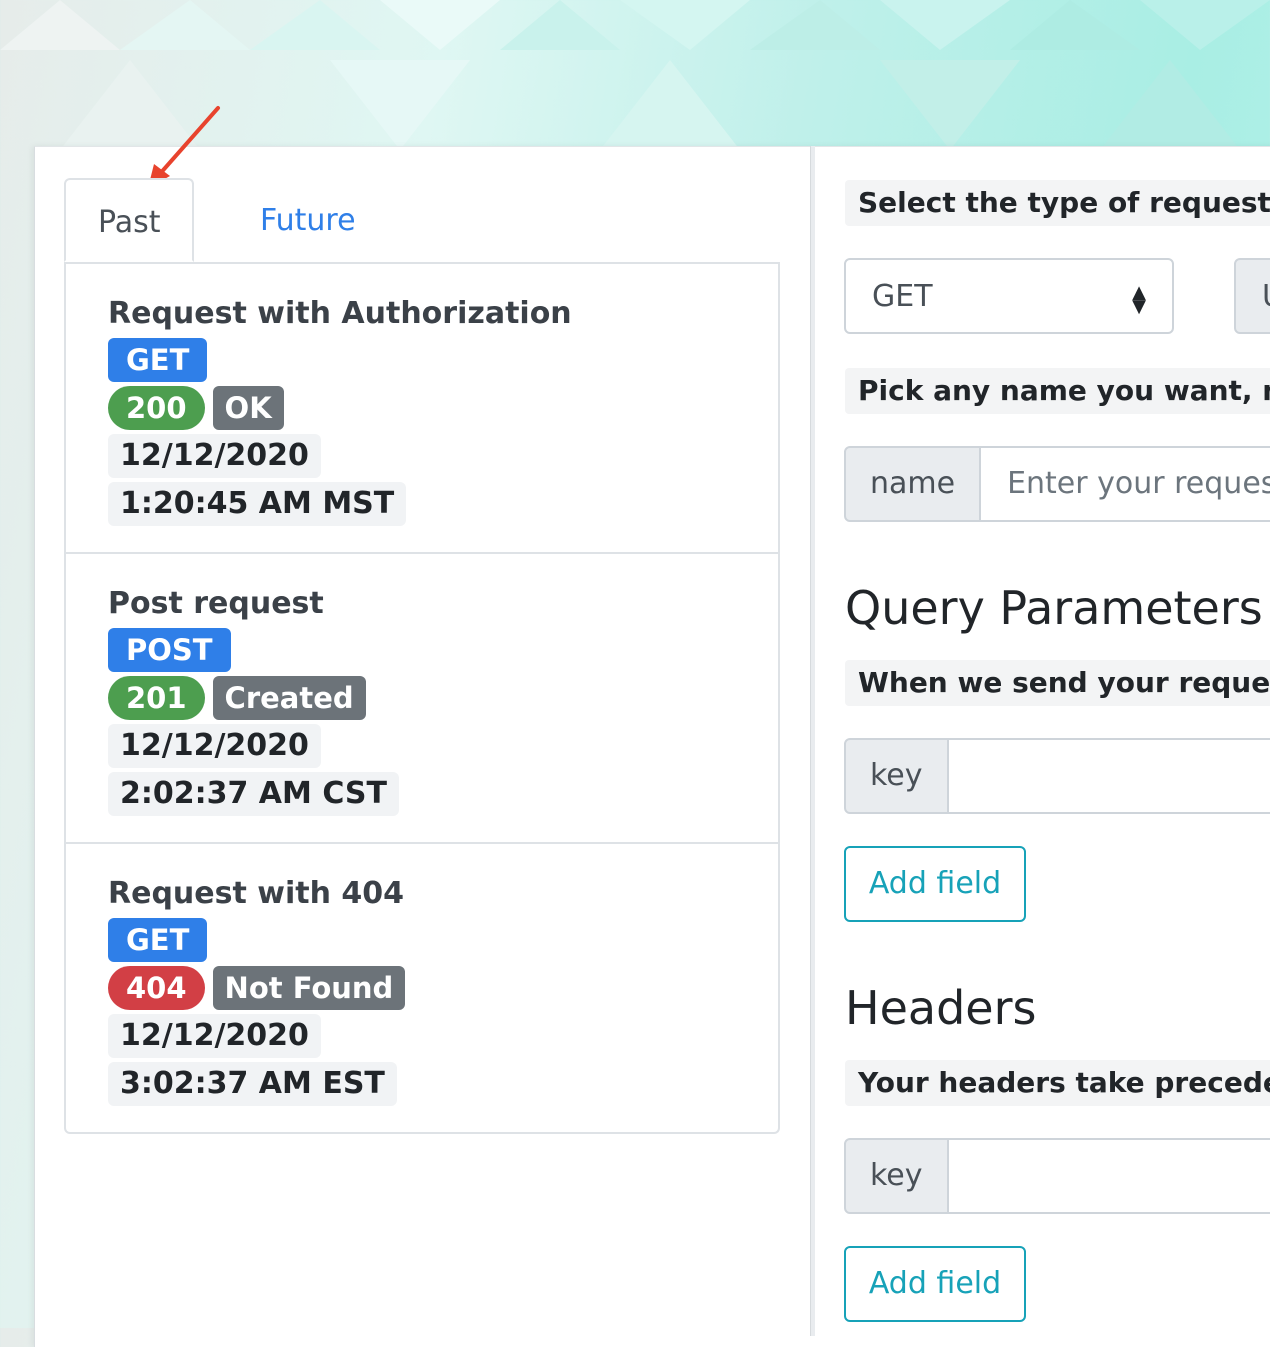 The height and width of the screenshot is (1347, 1270). Describe the element at coordinates (1009, 296) in the screenshot. I see `method-select: GET ▲ ▼` at that location.